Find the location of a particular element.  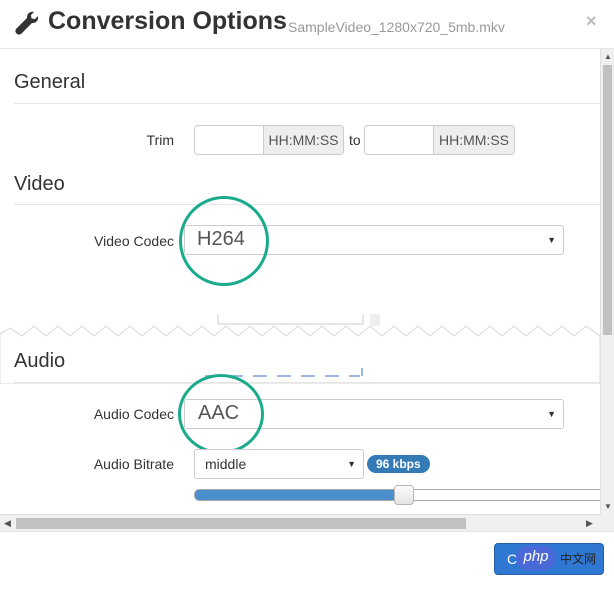

wrench-icon is located at coordinates (26, 23).